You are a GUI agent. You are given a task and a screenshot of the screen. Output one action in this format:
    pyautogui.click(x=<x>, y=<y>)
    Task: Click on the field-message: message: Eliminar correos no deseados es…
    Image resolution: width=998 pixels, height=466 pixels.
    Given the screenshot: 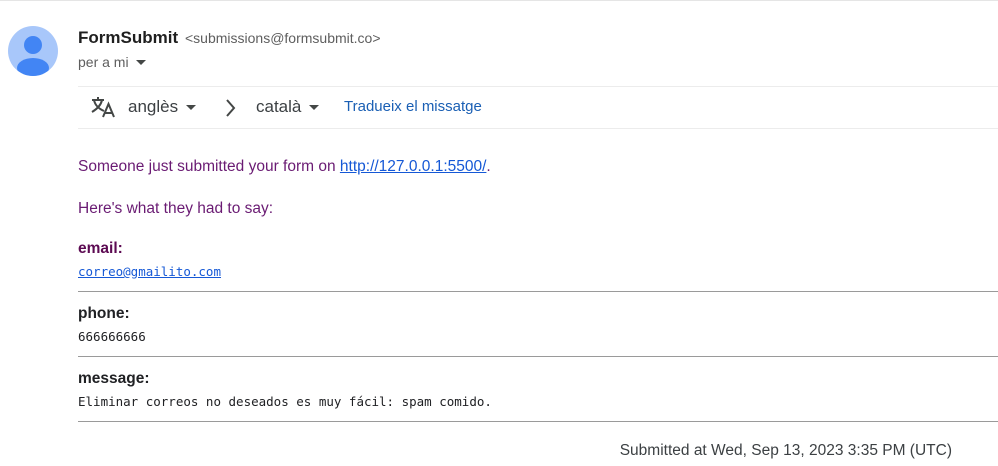 What is the action you would take?
    pyautogui.click(x=538, y=389)
    